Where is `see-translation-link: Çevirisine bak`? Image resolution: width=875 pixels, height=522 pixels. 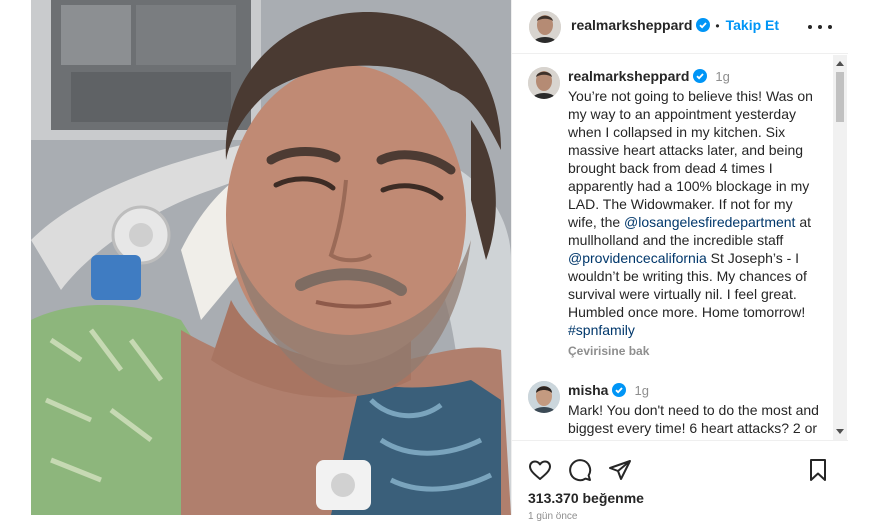
see-translation-link: Çevirisine bak is located at coordinates (694, 351).